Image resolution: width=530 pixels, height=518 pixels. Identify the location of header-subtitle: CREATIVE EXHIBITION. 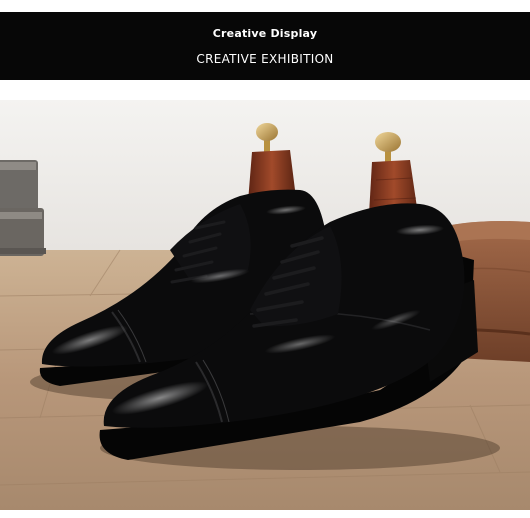
(265, 59).